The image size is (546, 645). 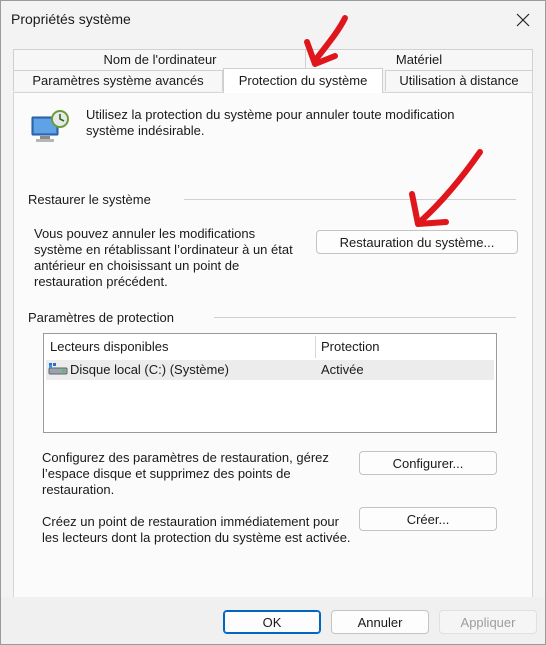 What do you see at coordinates (488, 622) in the screenshot?
I see `apply-button: Appliquer` at bounding box center [488, 622].